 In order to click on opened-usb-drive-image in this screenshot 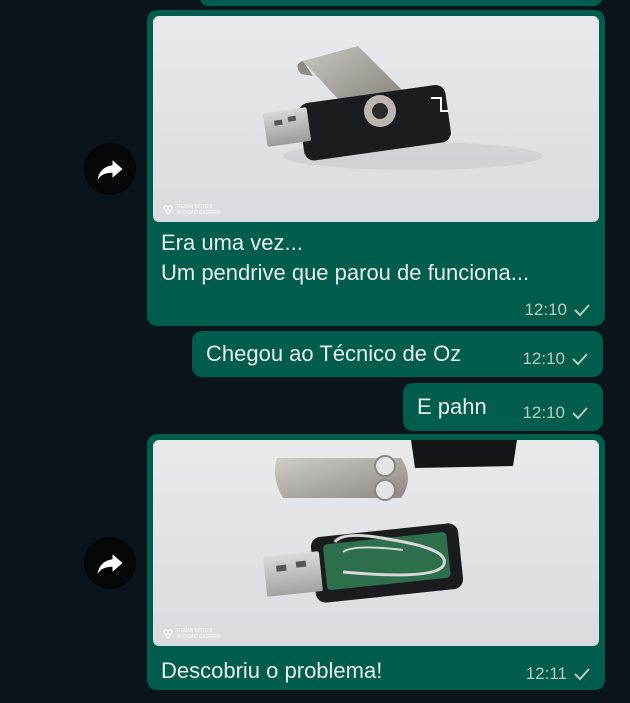, I will do `click(390, 521)`.